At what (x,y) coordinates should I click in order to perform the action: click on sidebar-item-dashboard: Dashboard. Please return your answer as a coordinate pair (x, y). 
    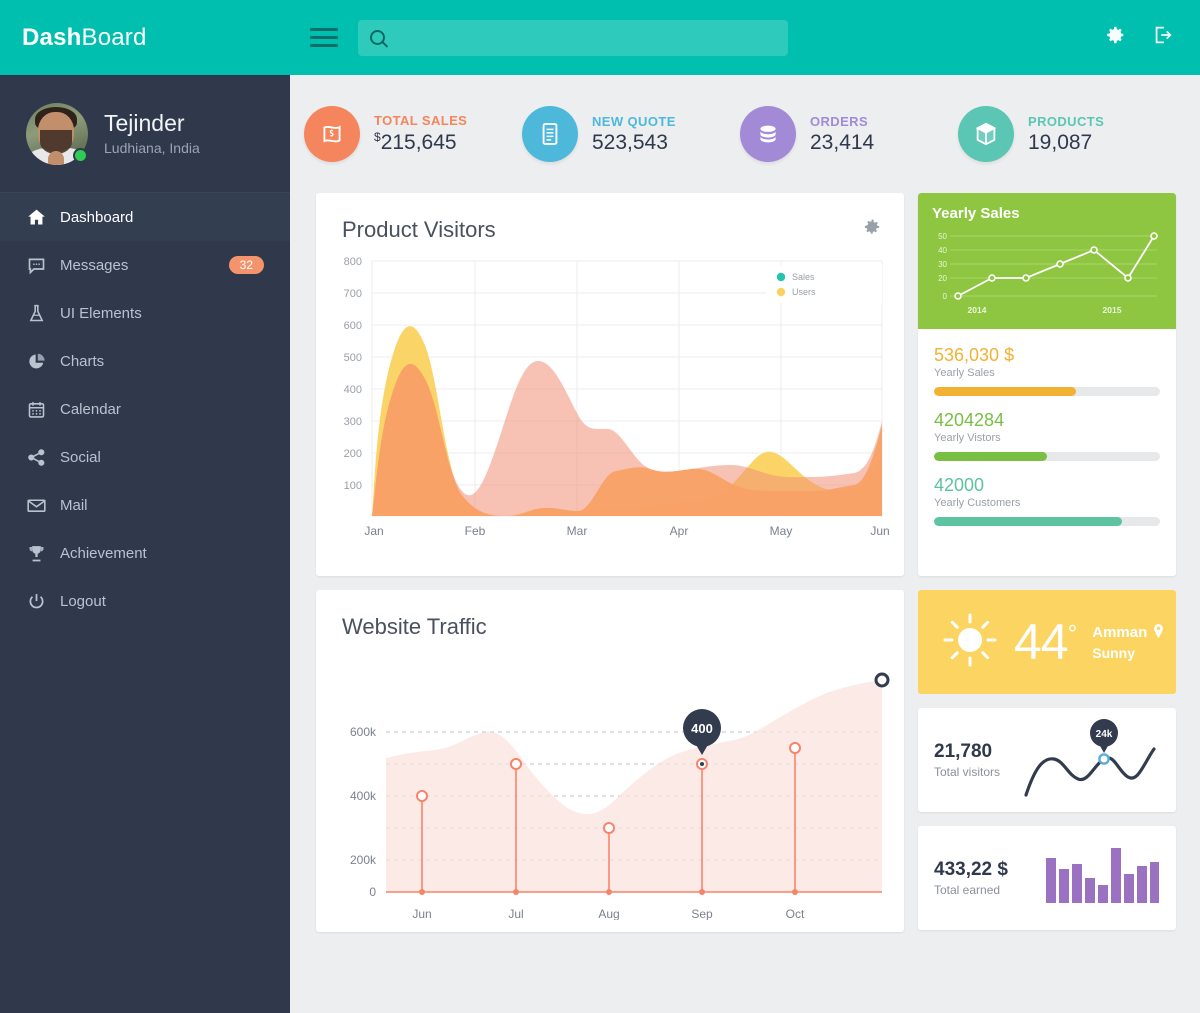
    Looking at the image, I should click on (145, 217).